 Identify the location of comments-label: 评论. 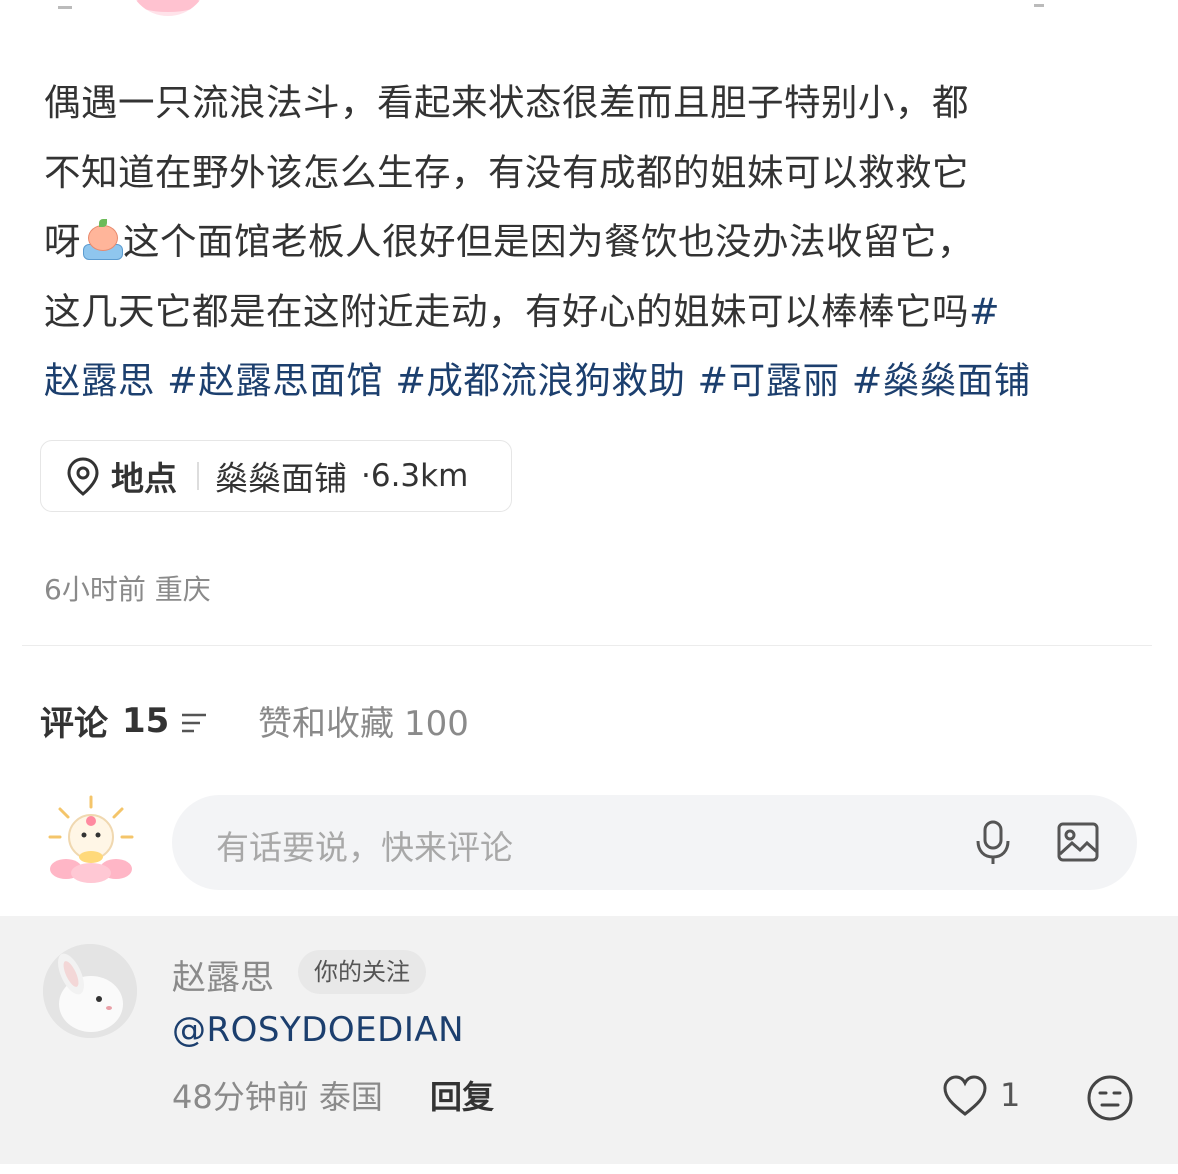
(74, 724).